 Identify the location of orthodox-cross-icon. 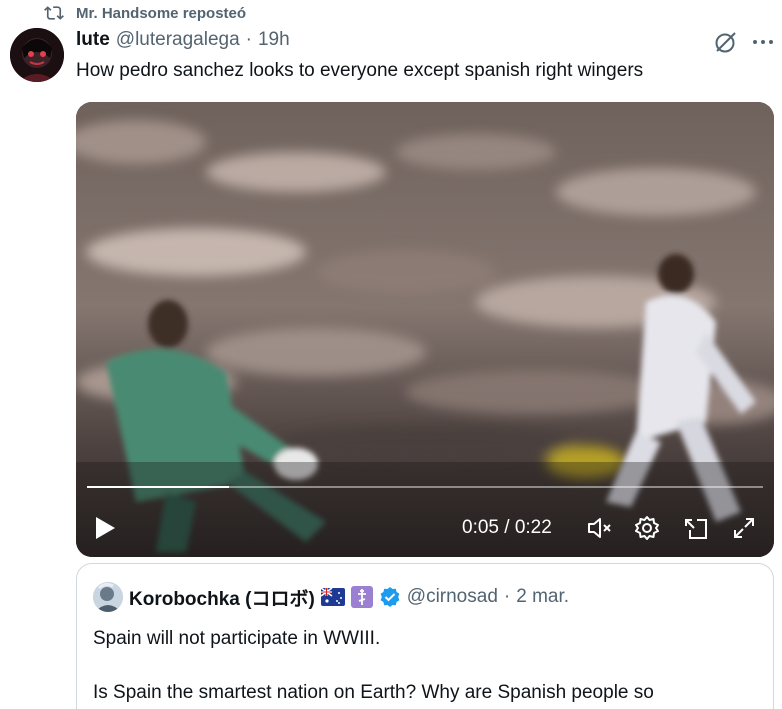
(361, 597).